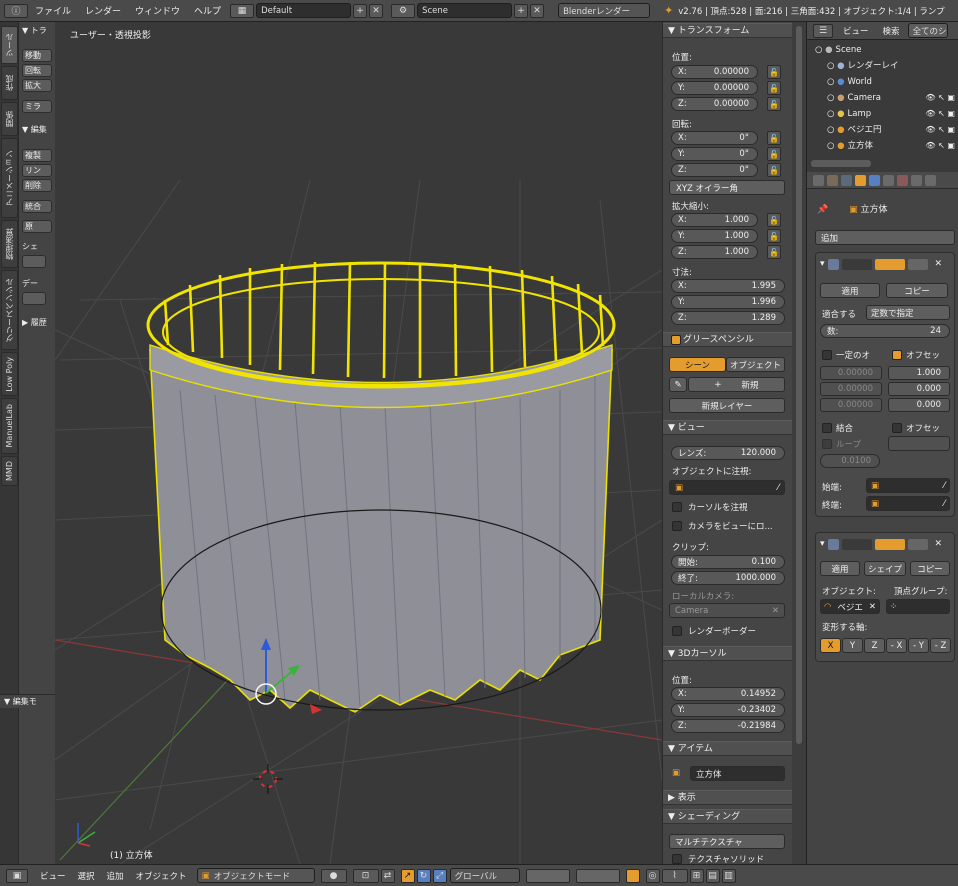  Describe the element at coordinates (919, 405) in the screenshot. I see `relative-z-field: 0.000` at that location.